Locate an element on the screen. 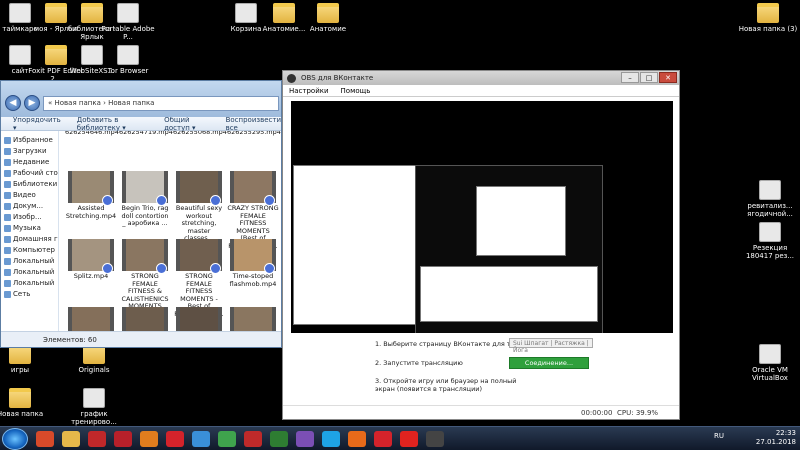  obs-menu: Настройки Помощь is located at coordinates (481, 91).